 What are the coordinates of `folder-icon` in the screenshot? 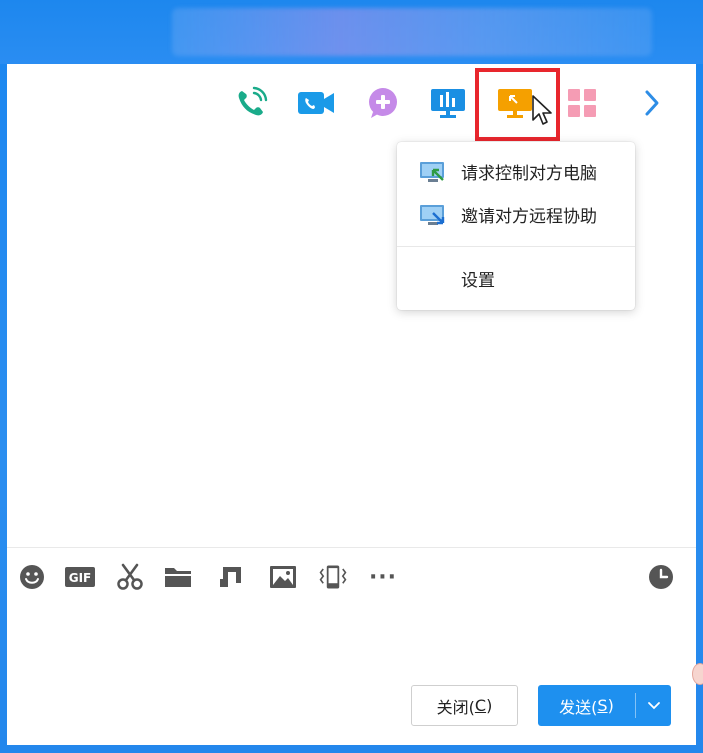 It's located at (178, 577).